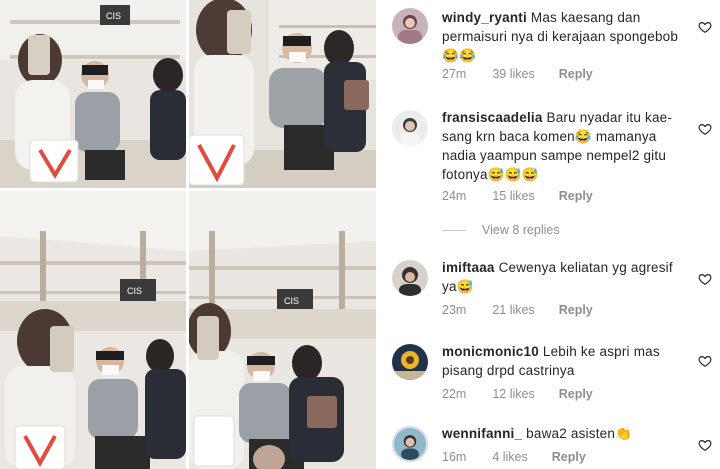 The image size is (720, 469). What do you see at coordinates (490, 351) in the screenshot?
I see `comment-username: monicmonic10` at bounding box center [490, 351].